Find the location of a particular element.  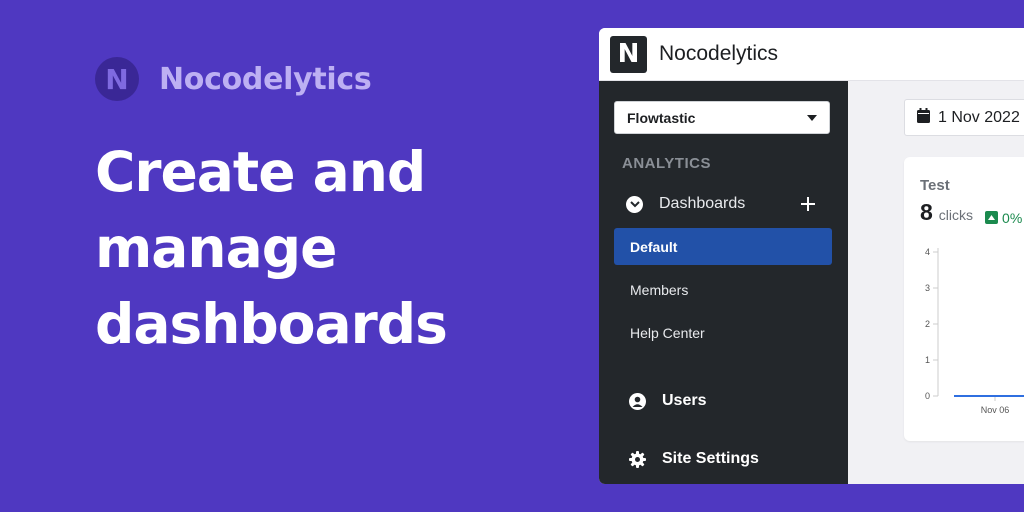

section-title-analytics: ANALYTICS is located at coordinates (666, 163).